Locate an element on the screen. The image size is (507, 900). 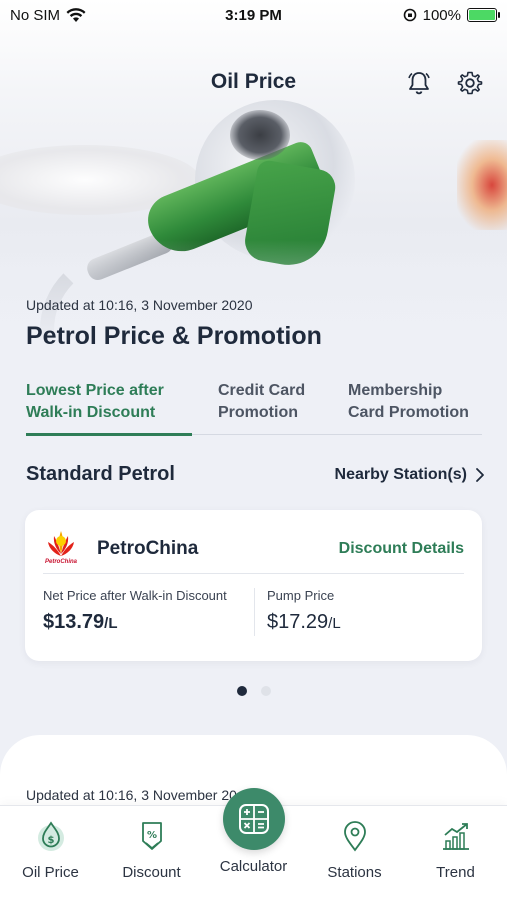
tab-label: Walk-in Discount is located at coordinates (91, 412).